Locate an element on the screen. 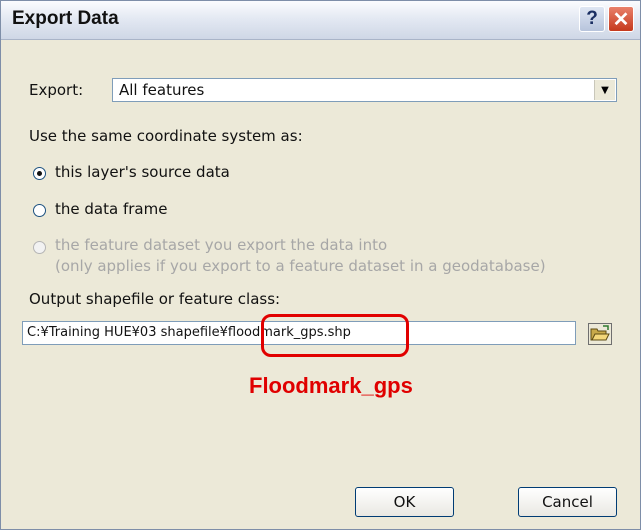  annotation-label: Floodmark_gps is located at coordinates (331, 385).